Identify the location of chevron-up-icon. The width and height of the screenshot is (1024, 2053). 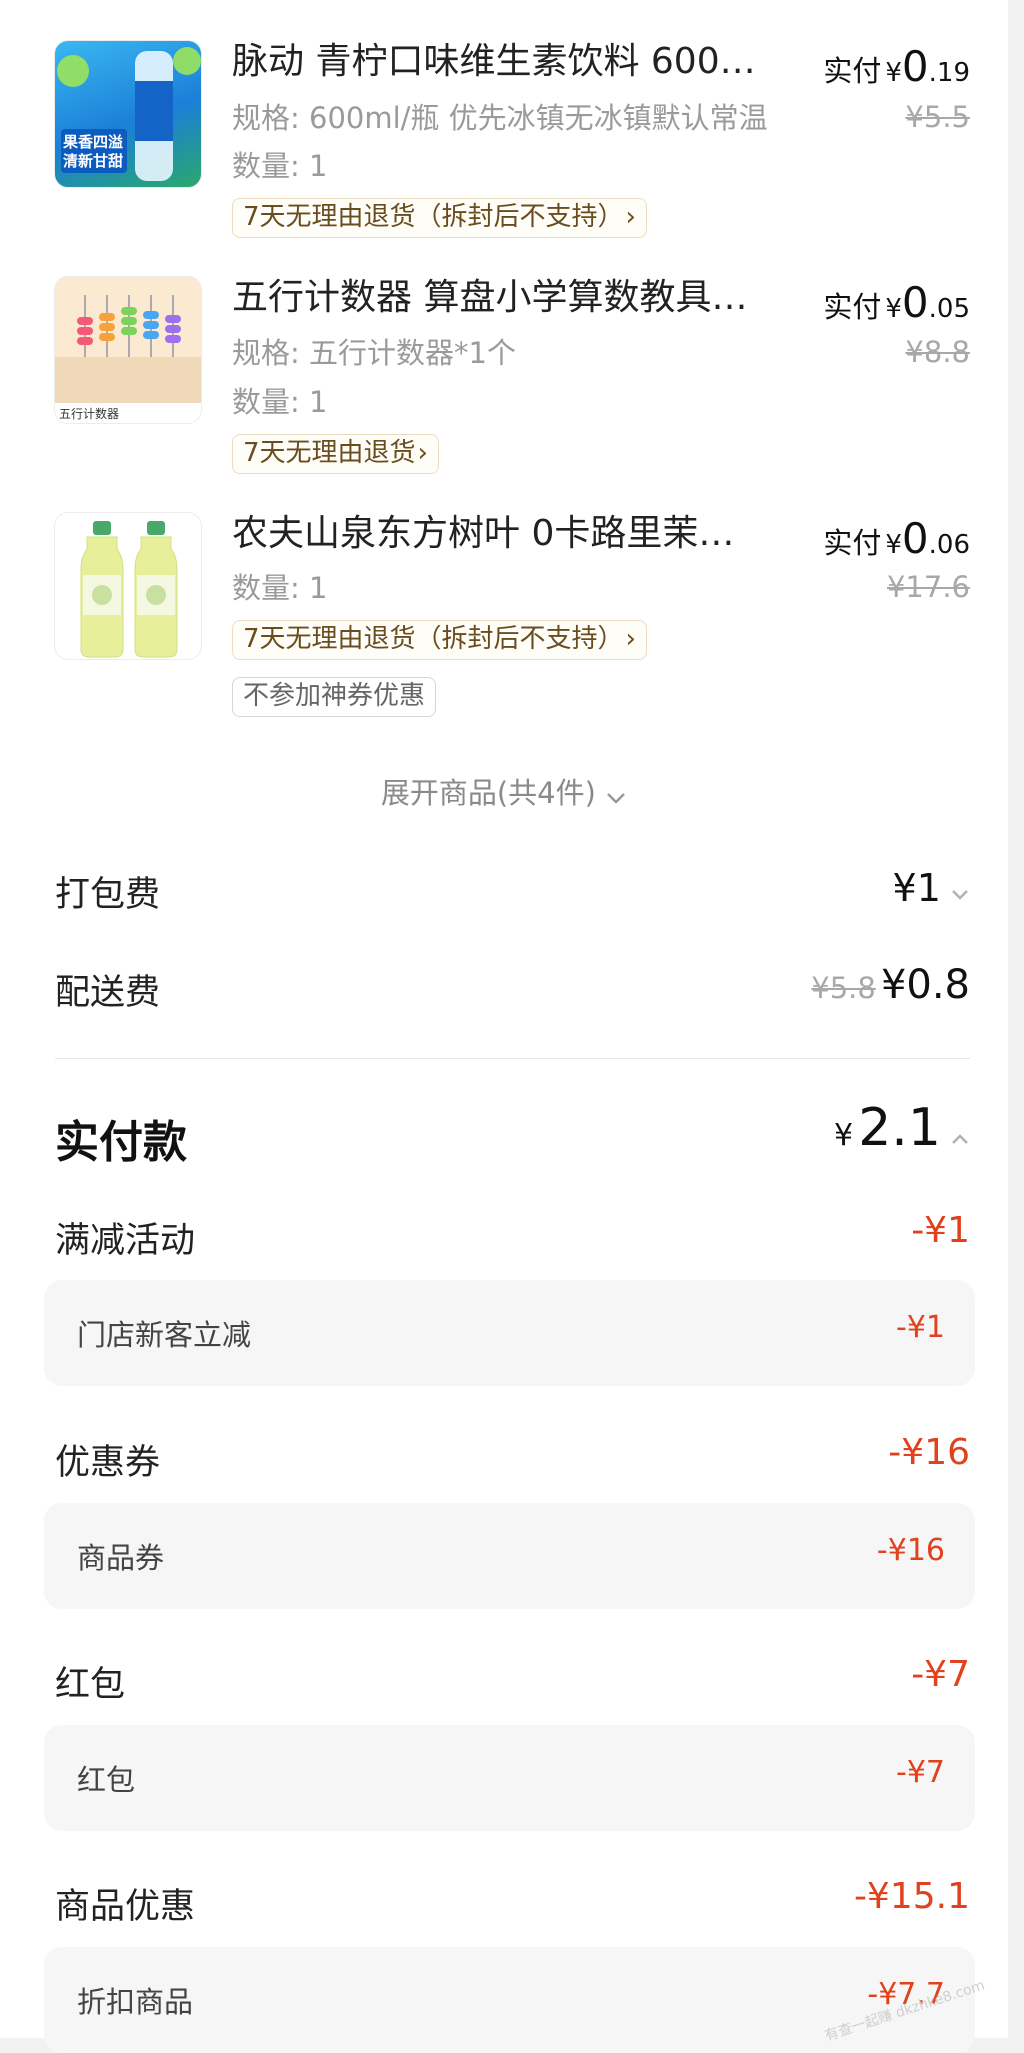
(960, 1140).